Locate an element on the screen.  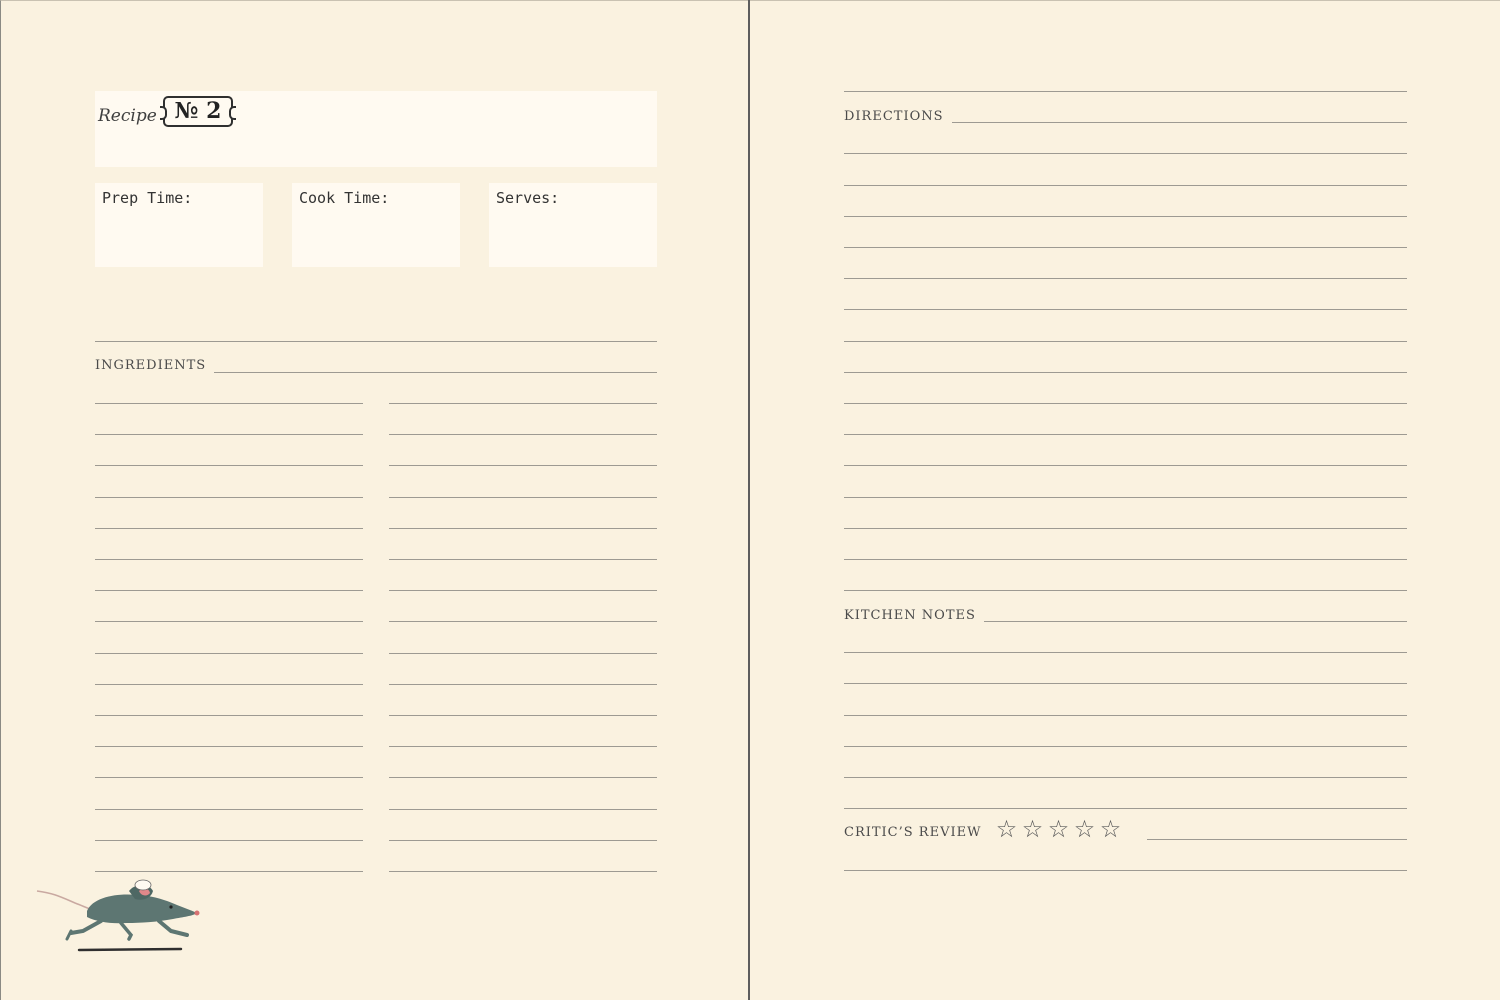
recipe-label: Recipe is located at coordinates (127, 116).